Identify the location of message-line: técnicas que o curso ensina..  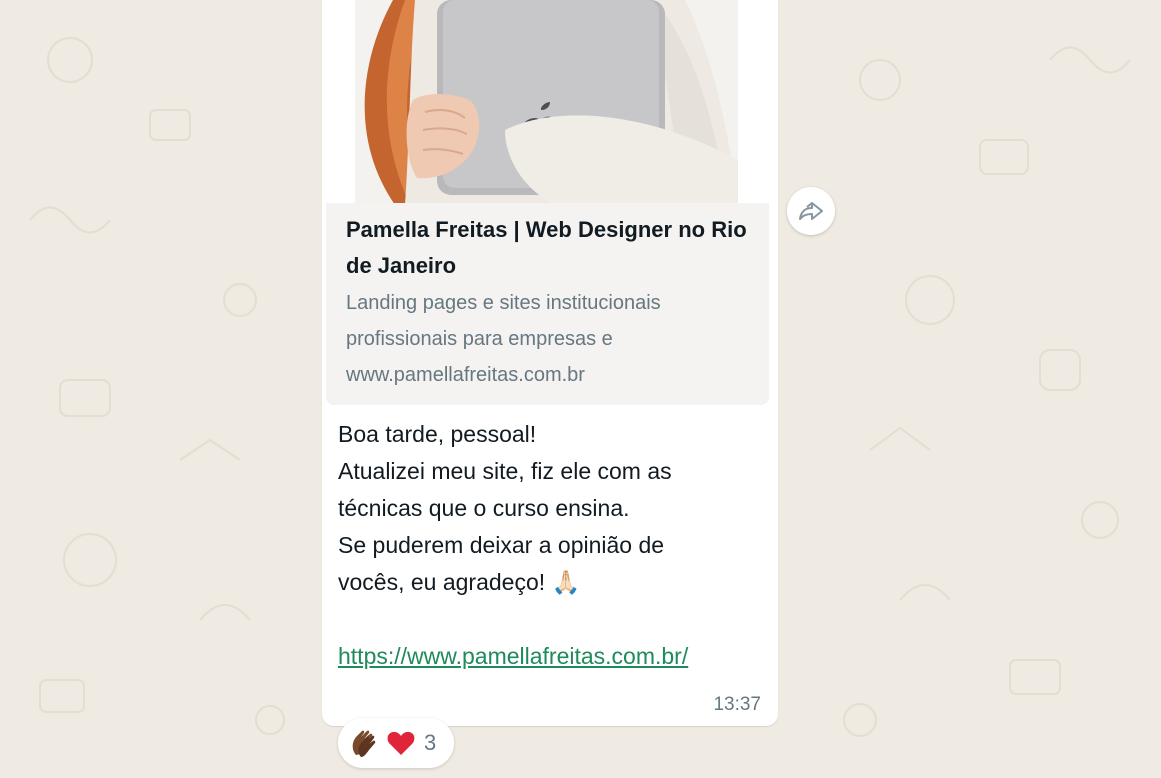
(484, 508).